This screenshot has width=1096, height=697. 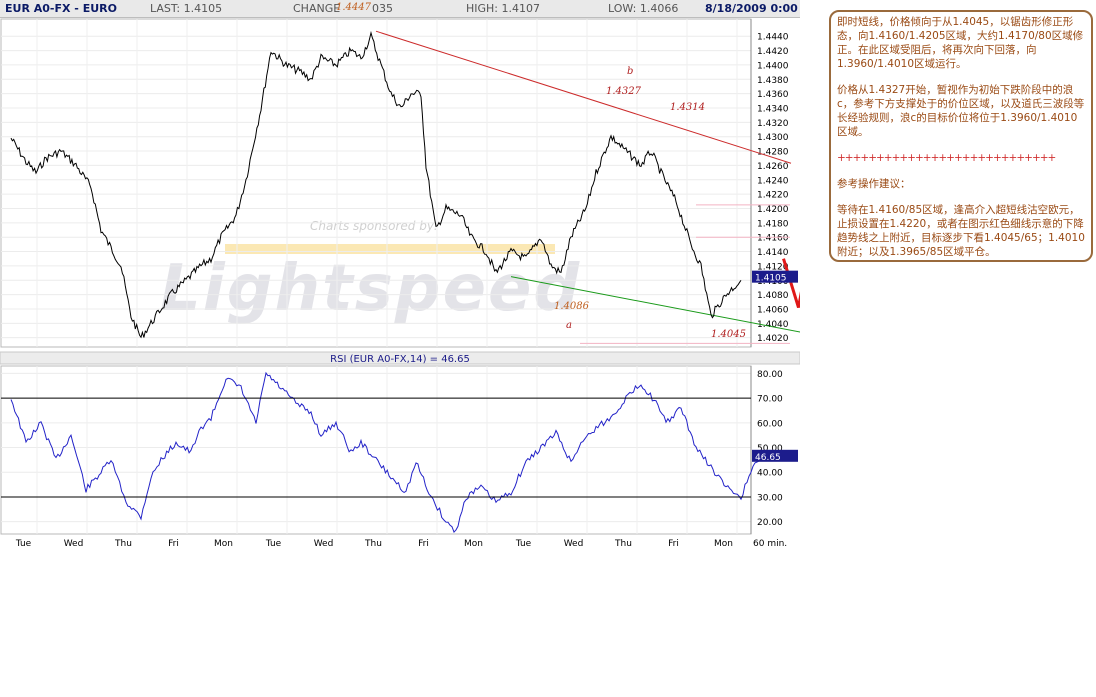 I want to click on wave-a-label: a, so click(x=569, y=325).